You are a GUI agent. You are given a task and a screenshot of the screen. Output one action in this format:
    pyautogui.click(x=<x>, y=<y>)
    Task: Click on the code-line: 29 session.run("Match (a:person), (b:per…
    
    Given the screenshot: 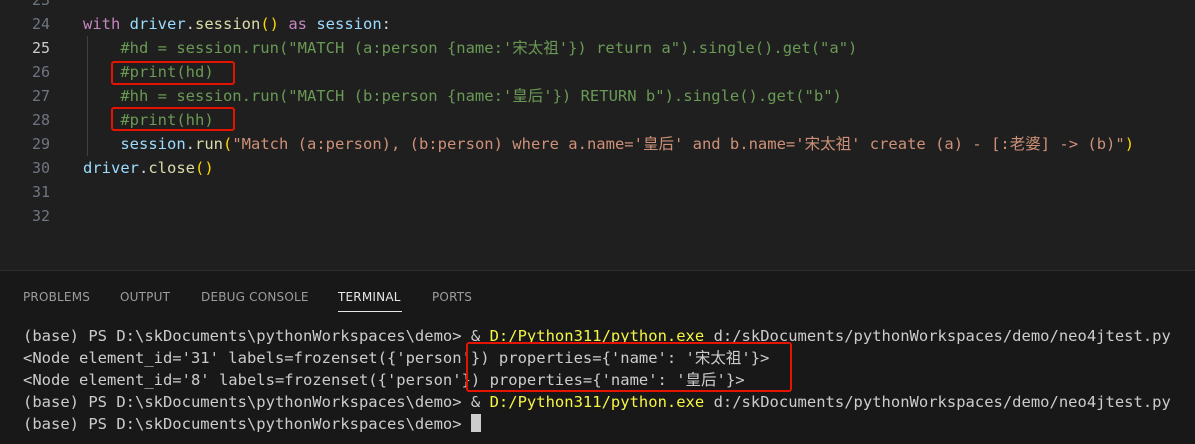 What is the action you would take?
    pyautogui.click(x=597, y=144)
    